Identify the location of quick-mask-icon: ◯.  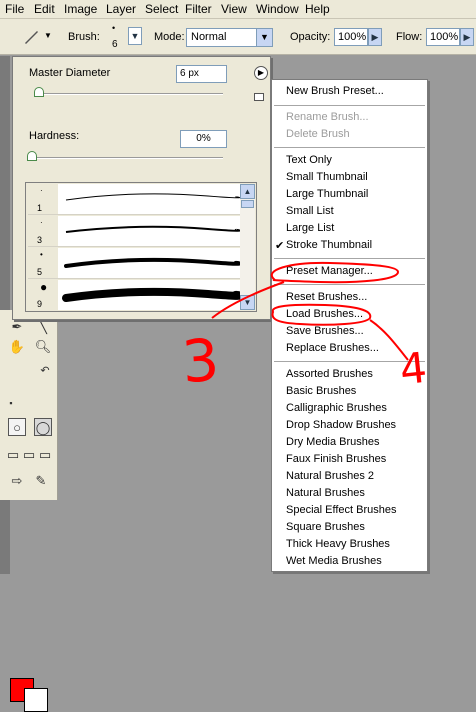
(43, 427).